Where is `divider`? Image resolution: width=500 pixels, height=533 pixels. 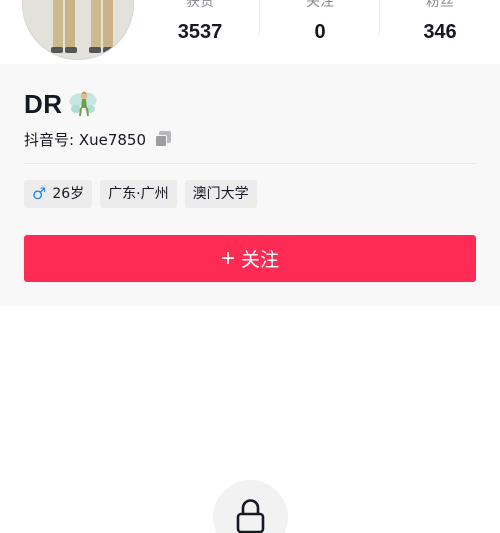
divider is located at coordinates (250, 163).